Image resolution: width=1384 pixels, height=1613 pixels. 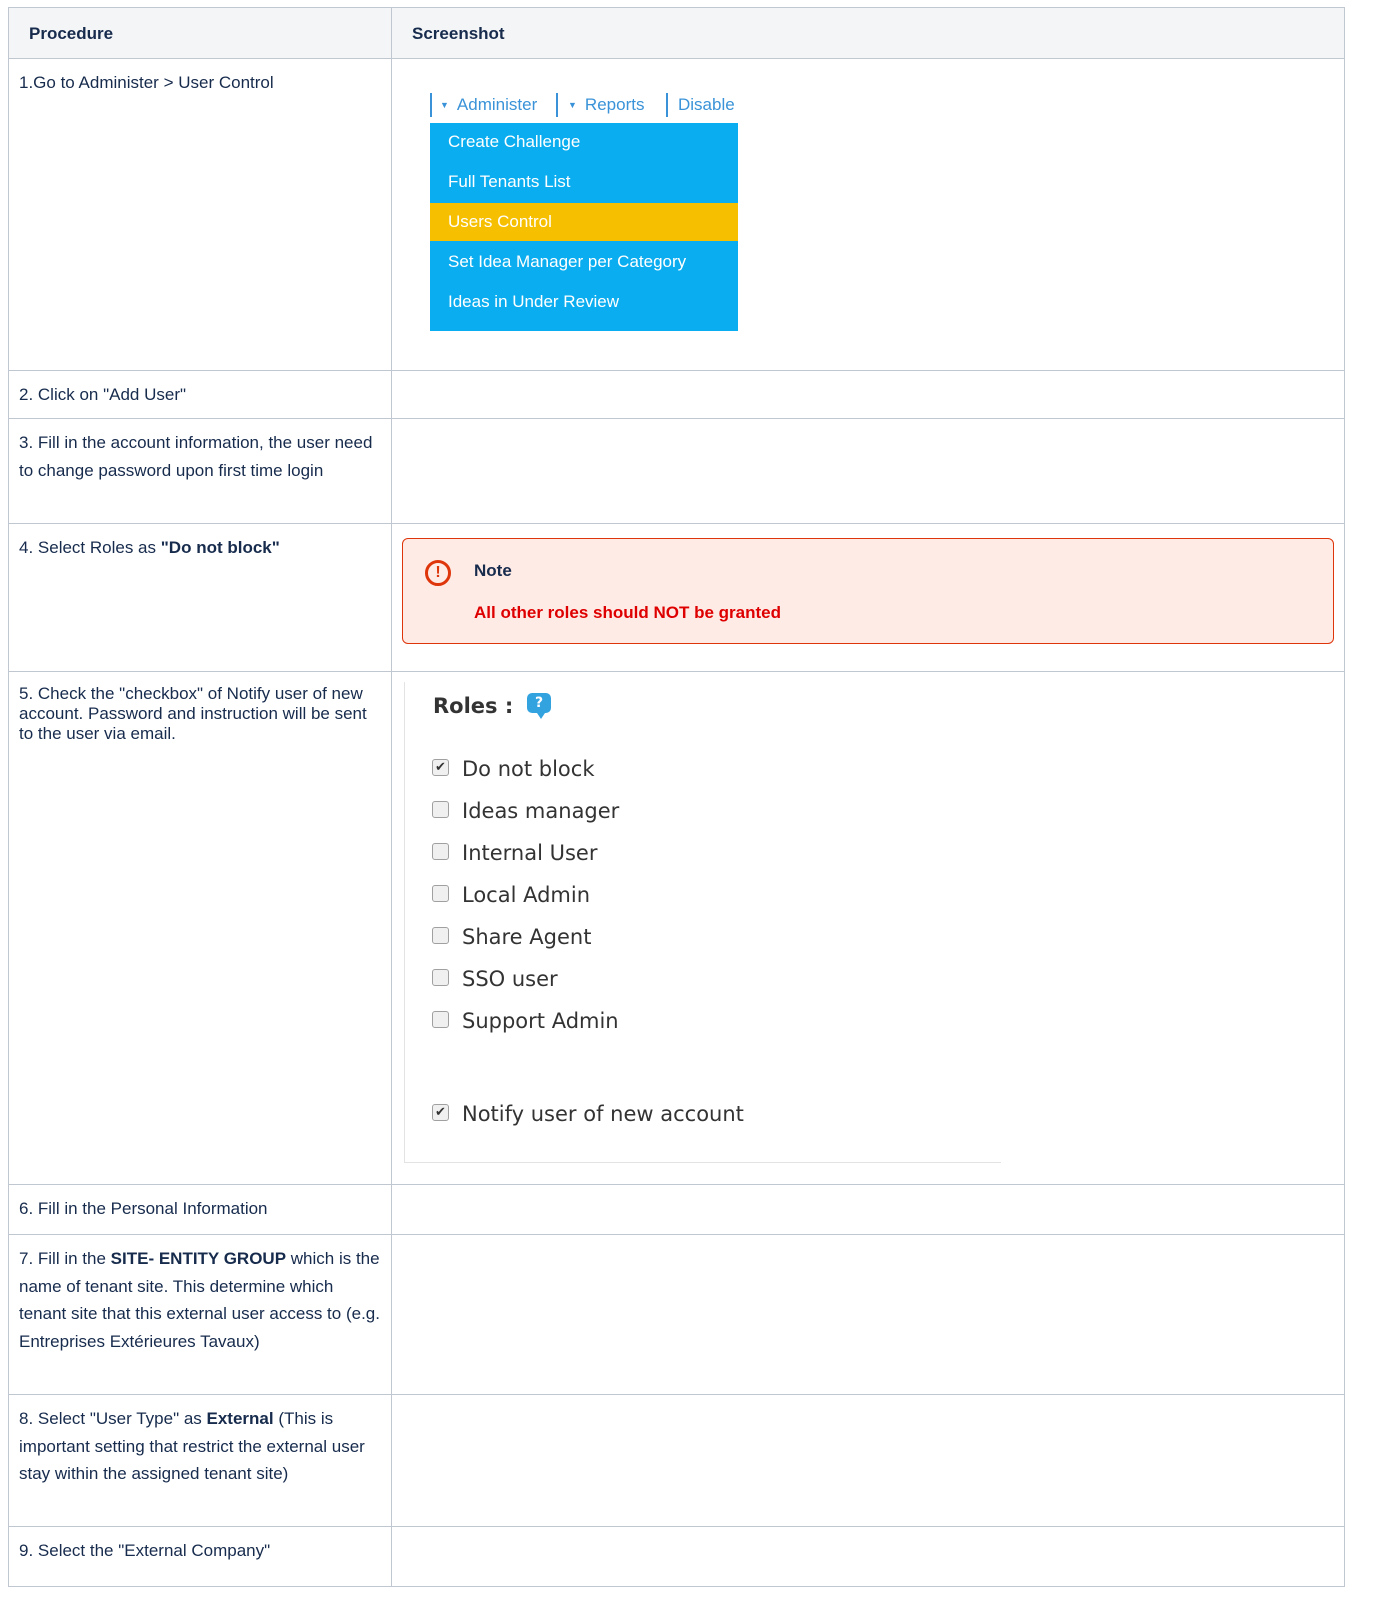 What do you see at coordinates (103, 394) in the screenshot?
I see `step-text: 2. Click on "Add User"` at bounding box center [103, 394].